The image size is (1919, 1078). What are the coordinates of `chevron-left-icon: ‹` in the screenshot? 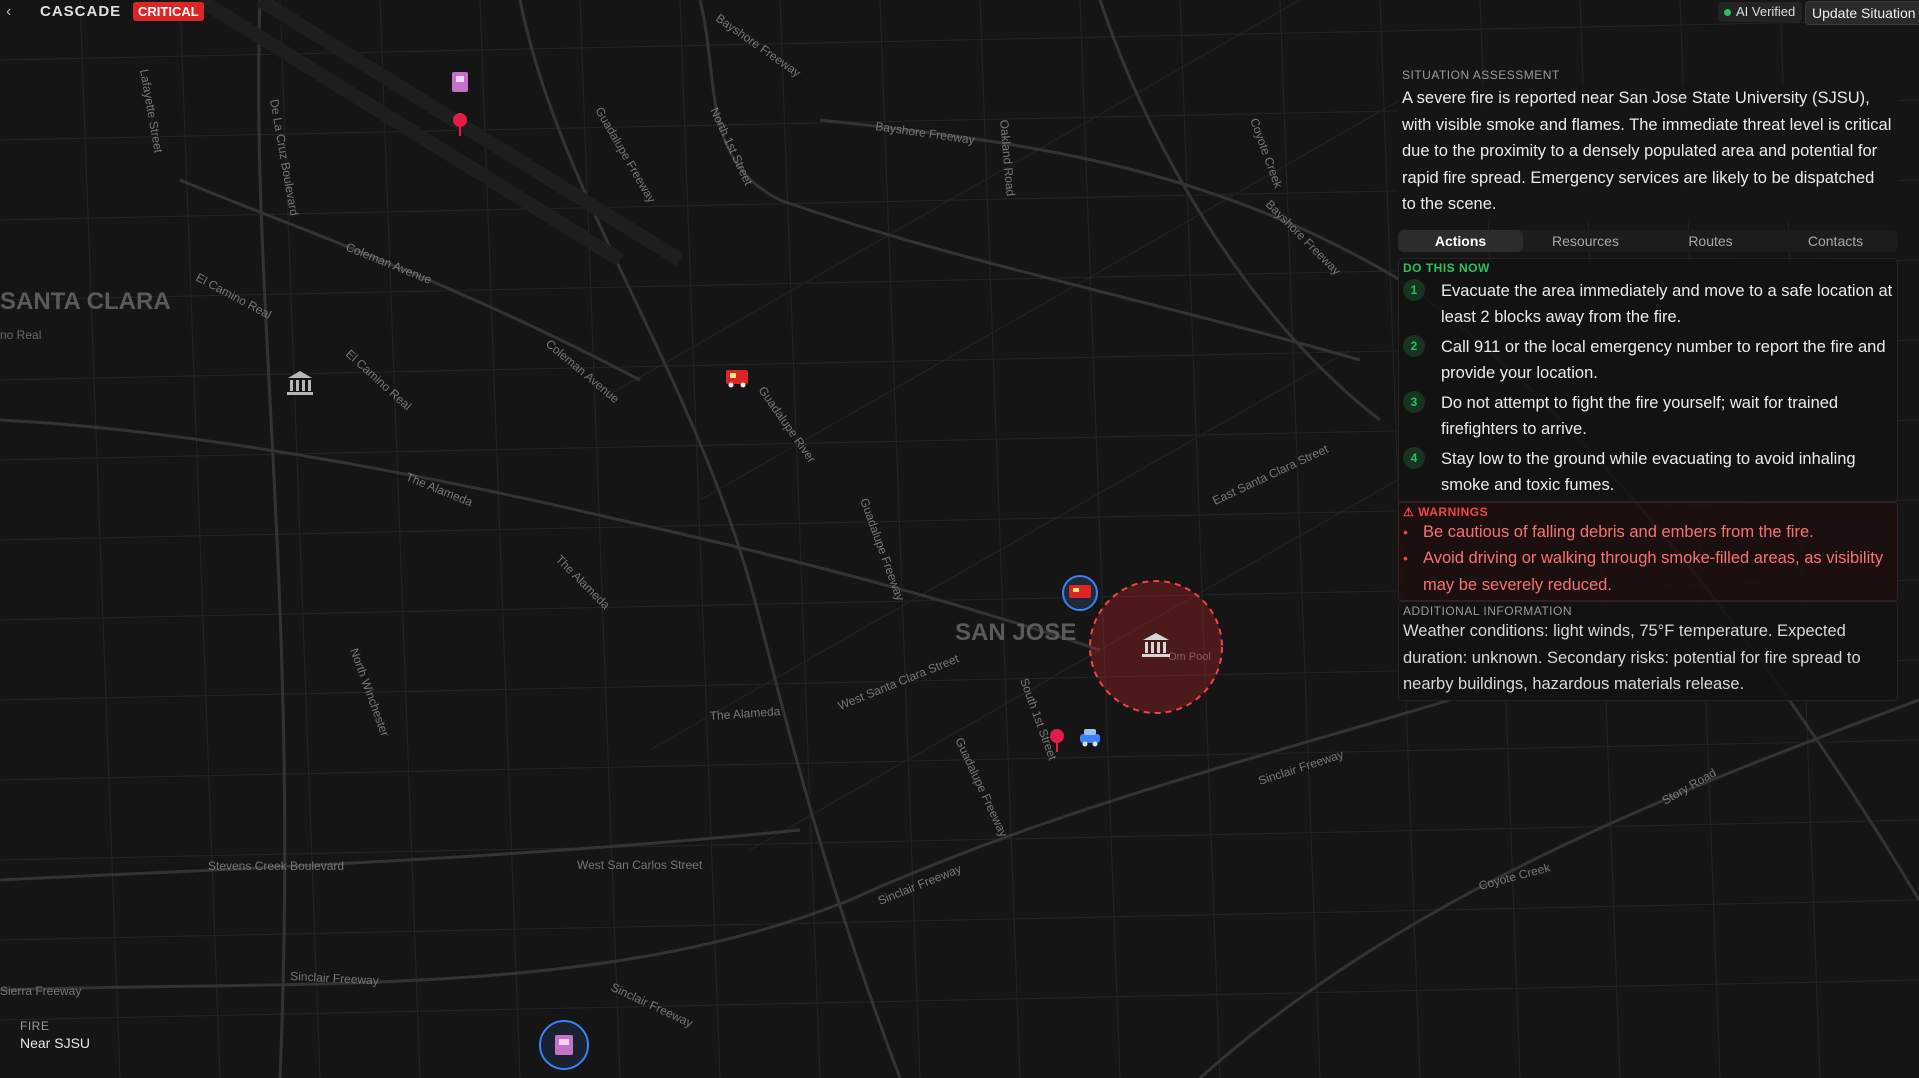 It's located at (13, 12).